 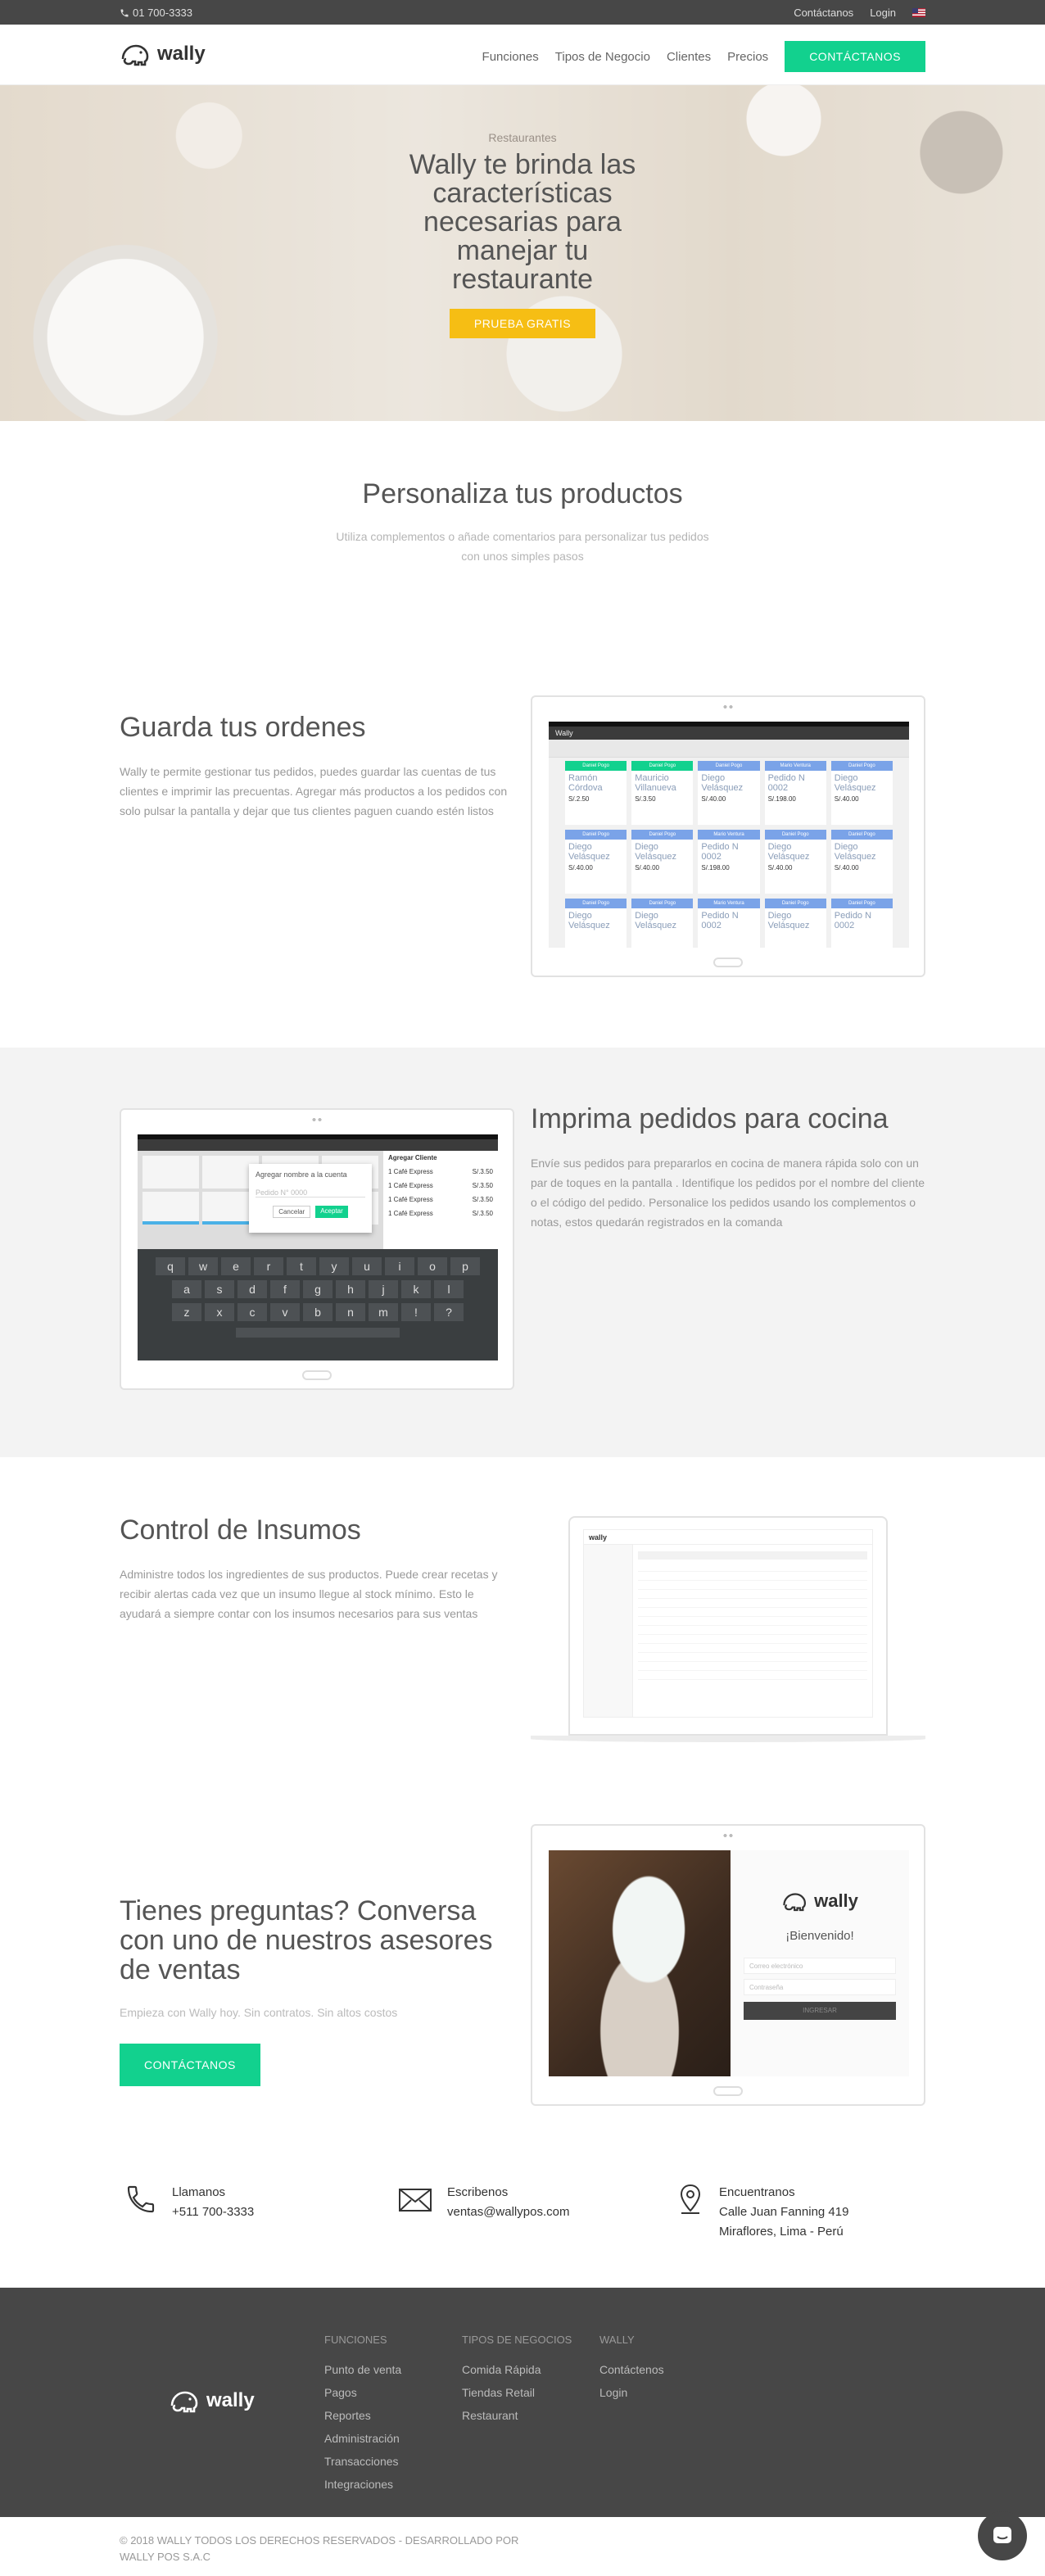 I want to click on us-flag-icon, so click(x=918, y=12).